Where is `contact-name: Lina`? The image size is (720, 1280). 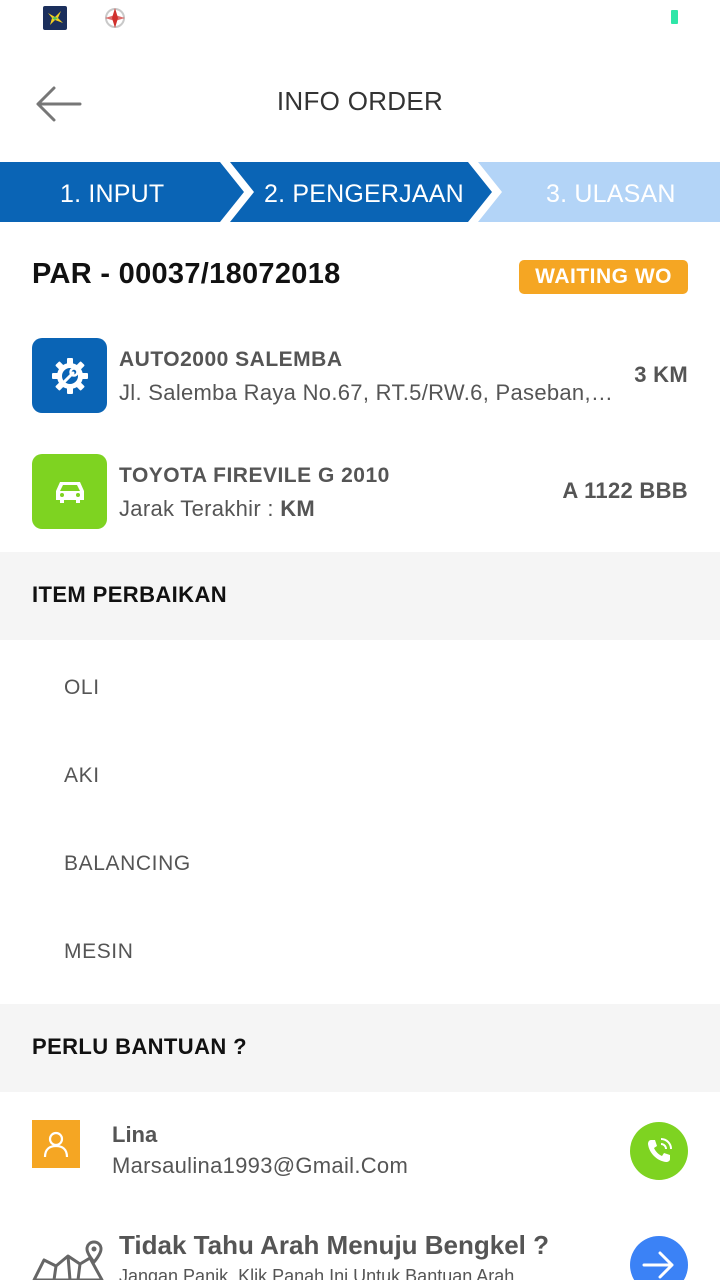 contact-name: Lina is located at coordinates (135, 1134).